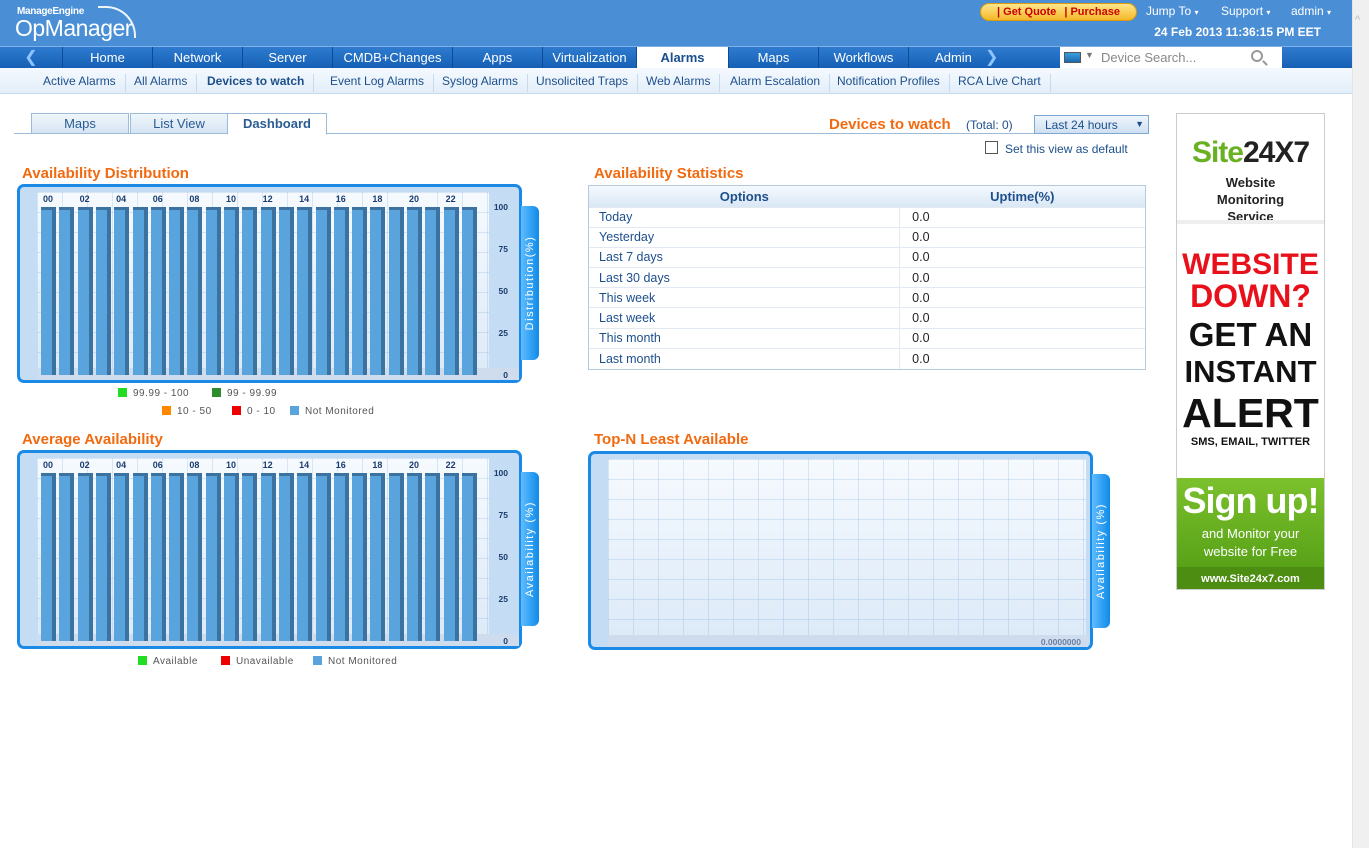 Image resolution: width=1369 pixels, height=848 pixels. What do you see at coordinates (179, 123) in the screenshot?
I see `tab-list-view: List View` at bounding box center [179, 123].